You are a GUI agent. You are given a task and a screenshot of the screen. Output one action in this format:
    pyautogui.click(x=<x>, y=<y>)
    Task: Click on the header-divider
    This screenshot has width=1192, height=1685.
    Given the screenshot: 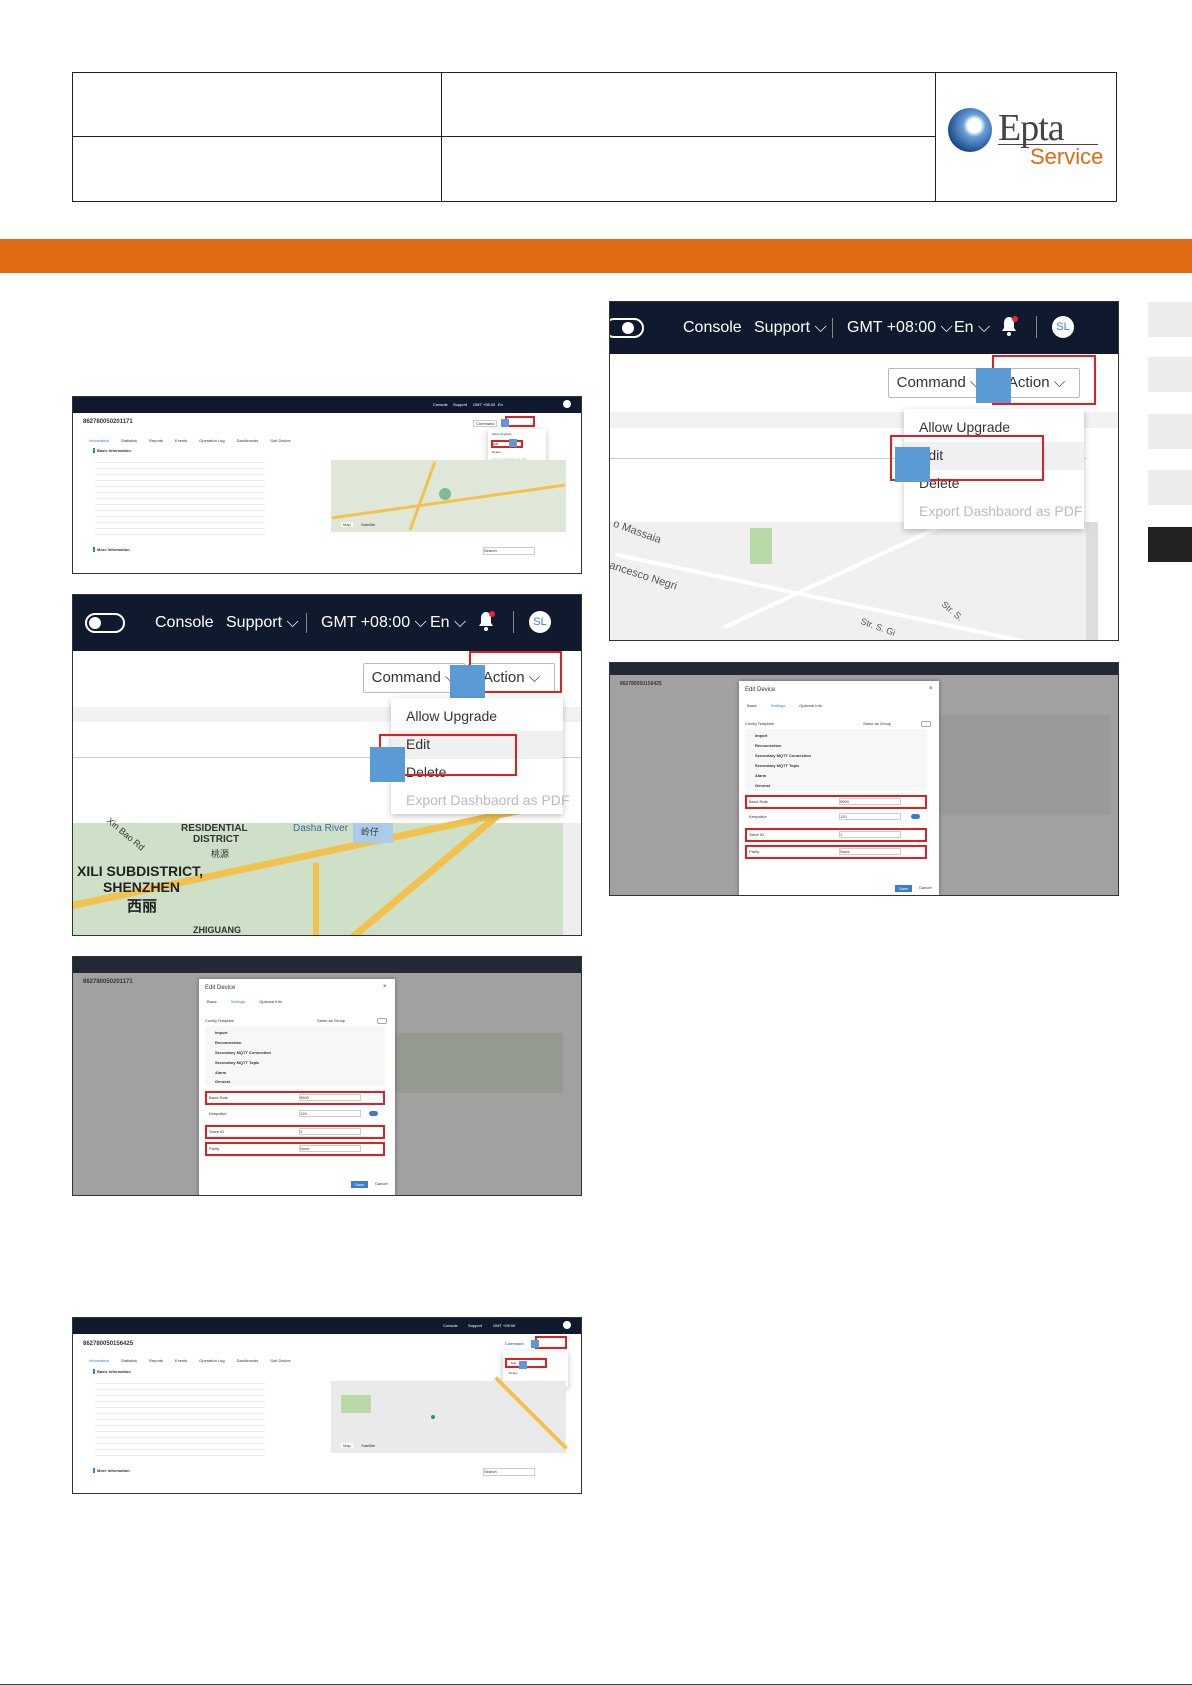 What is the action you would take?
    pyautogui.click(x=935, y=137)
    